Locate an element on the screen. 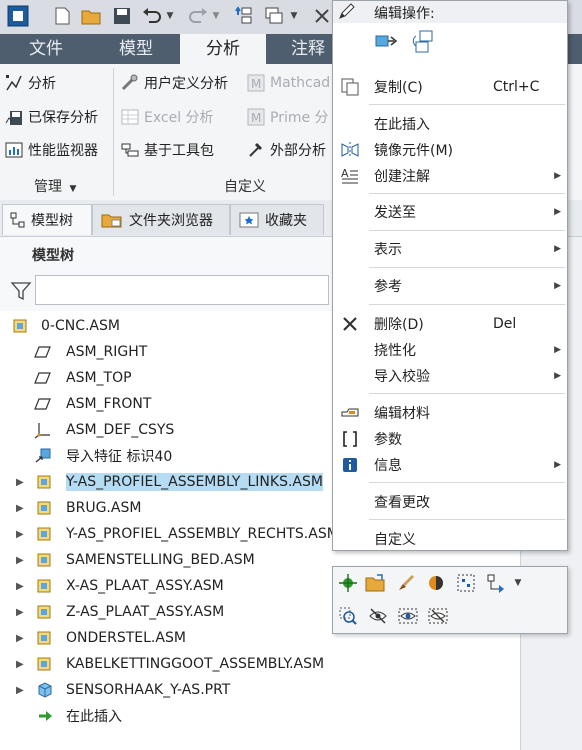  menu-item-import-check: 导入校验 ▶ is located at coordinates (450, 376).